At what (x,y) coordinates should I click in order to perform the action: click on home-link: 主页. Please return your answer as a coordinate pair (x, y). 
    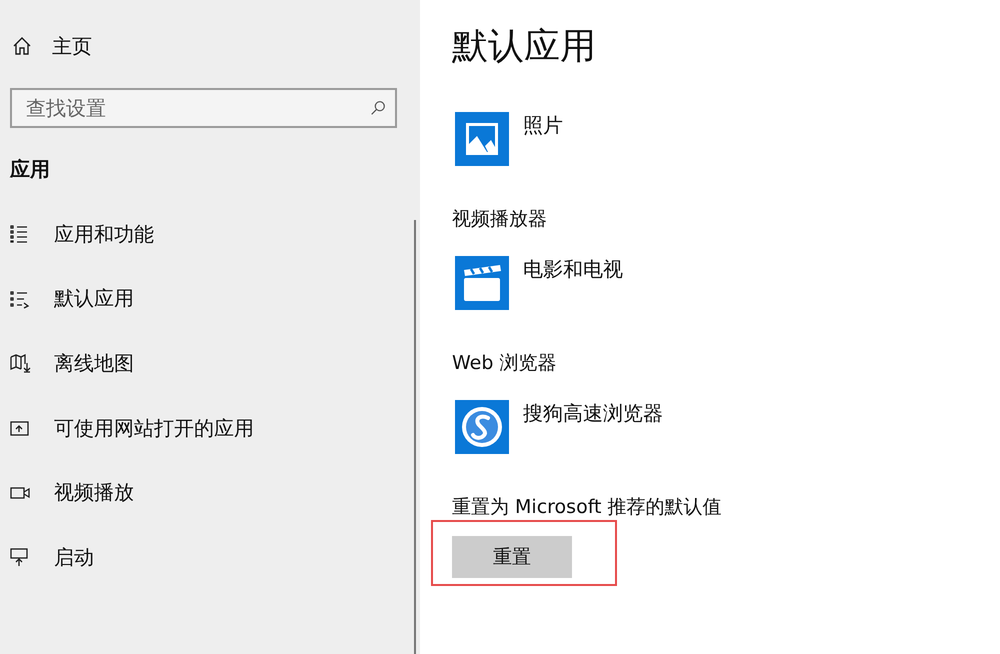
    Looking at the image, I should click on (210, 46).